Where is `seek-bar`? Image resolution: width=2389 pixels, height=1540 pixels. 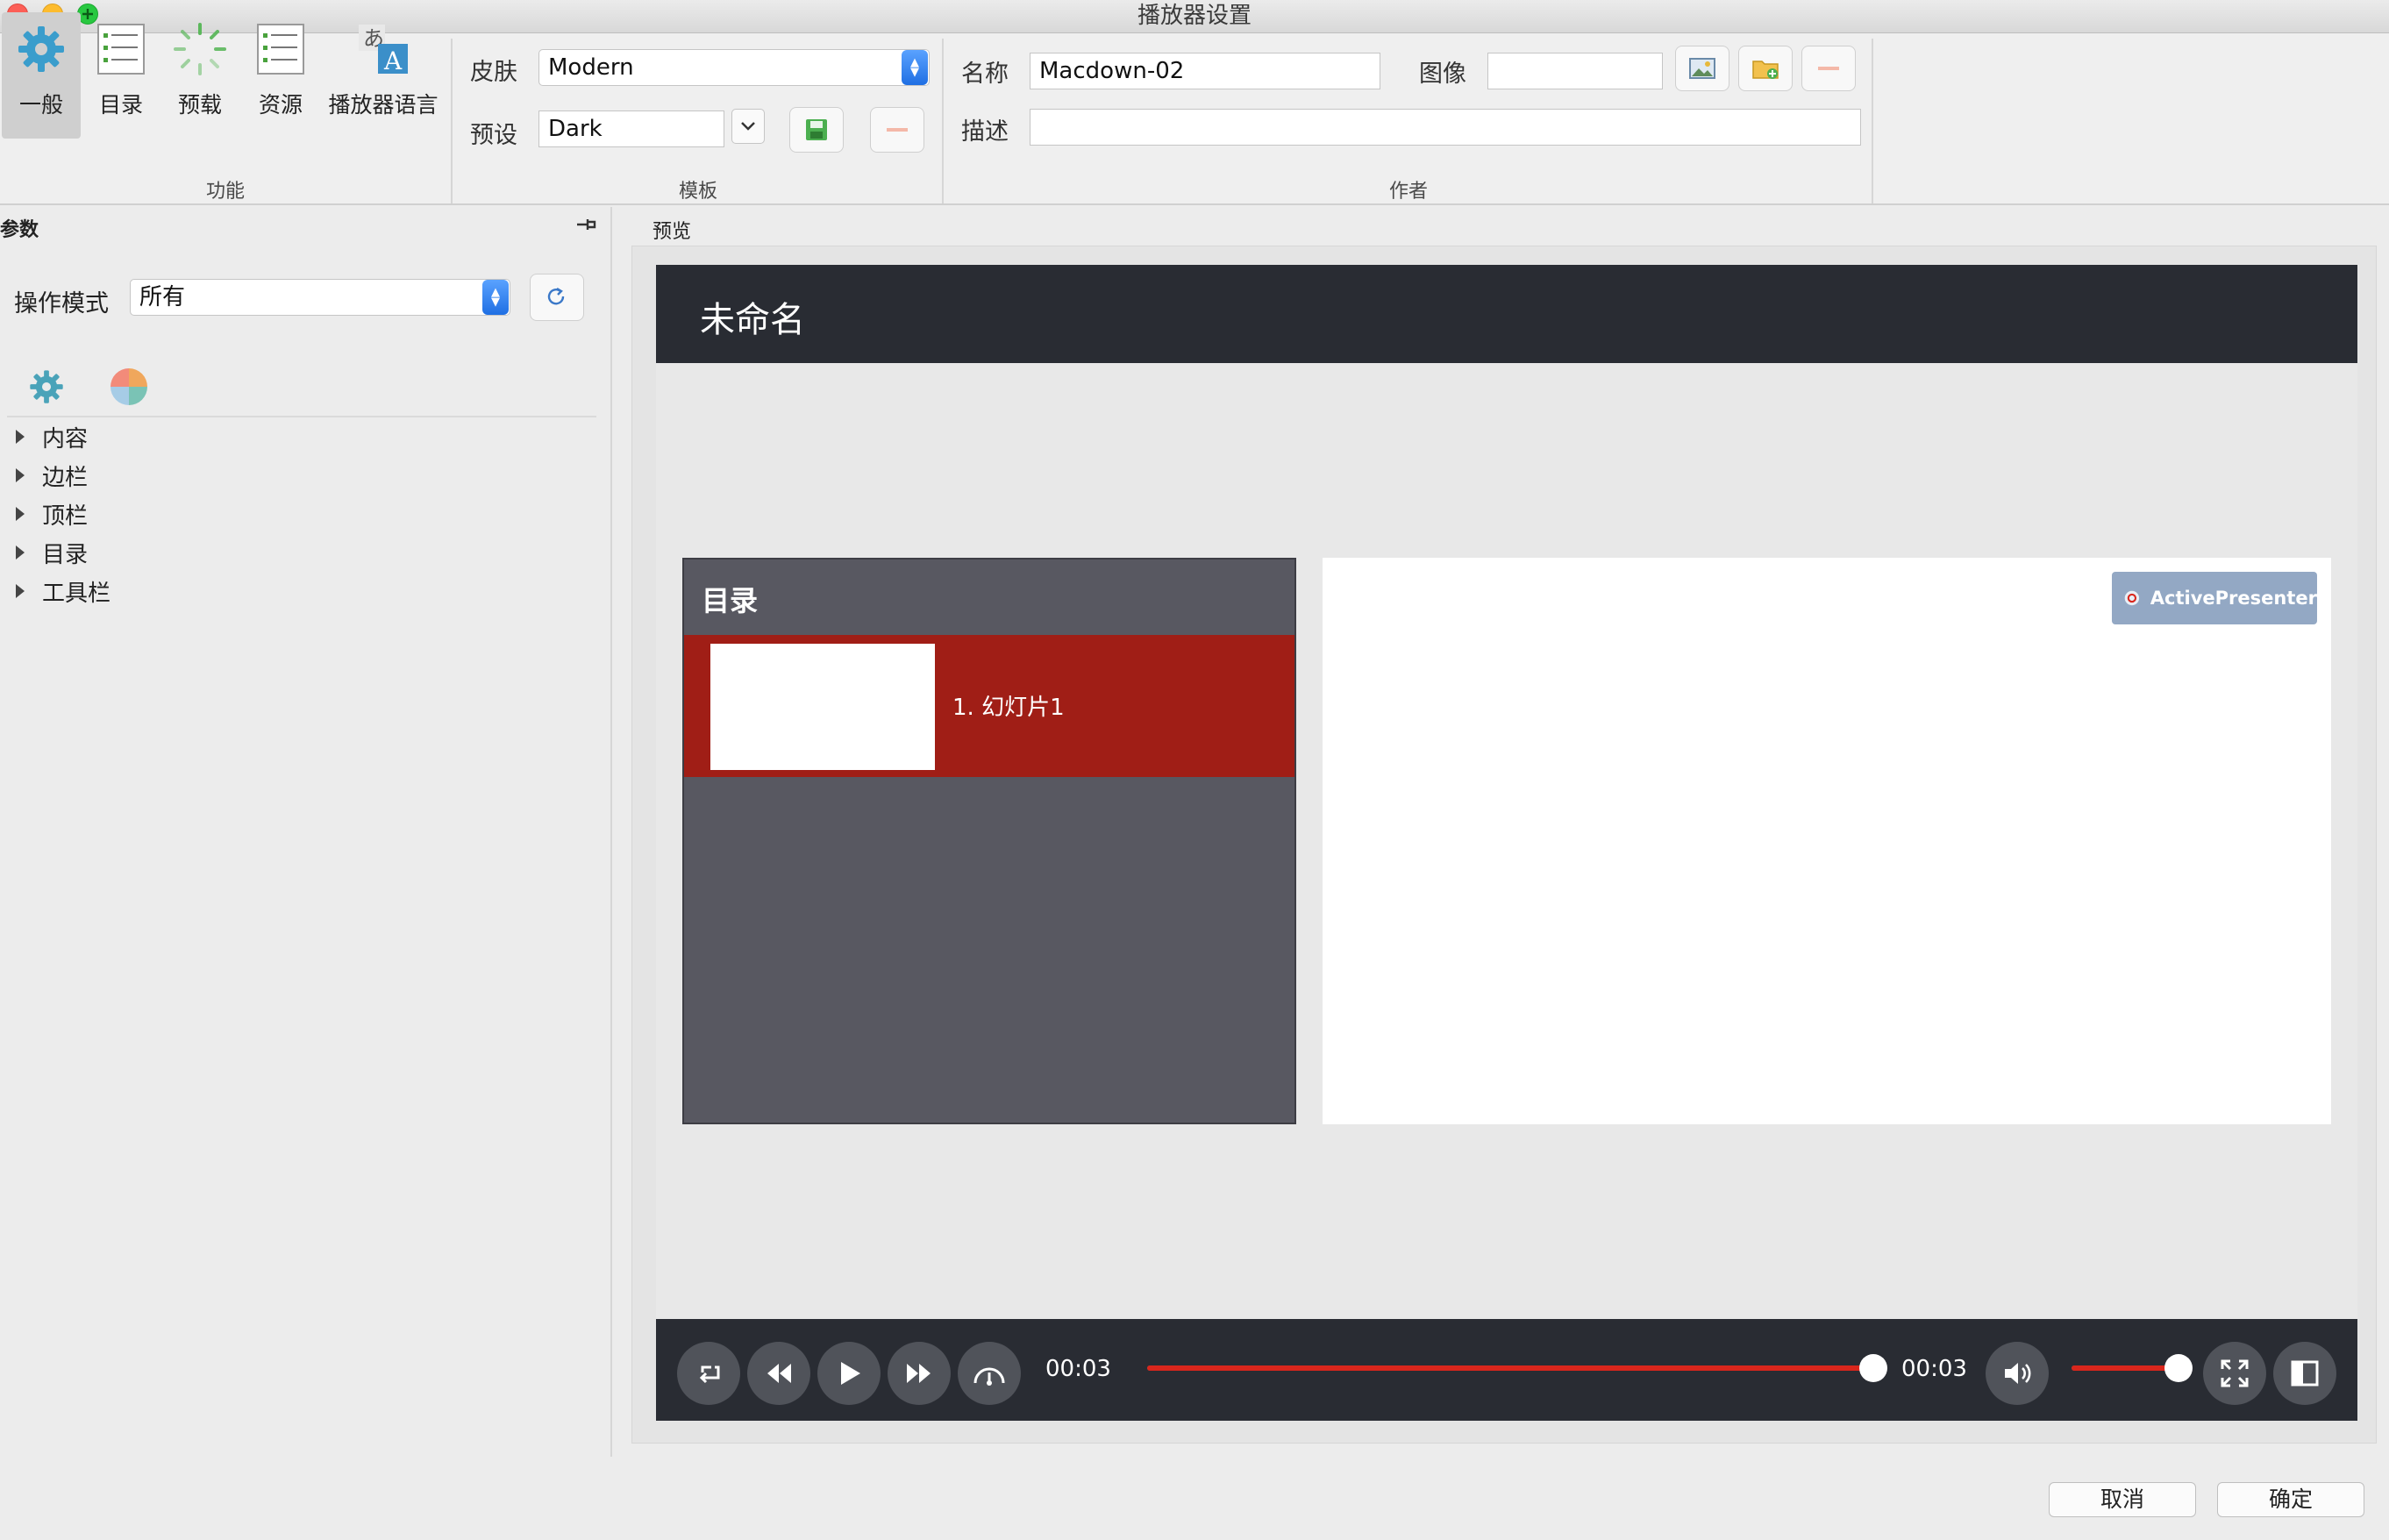 seek-bar is located at coordinates (1517, 1368).